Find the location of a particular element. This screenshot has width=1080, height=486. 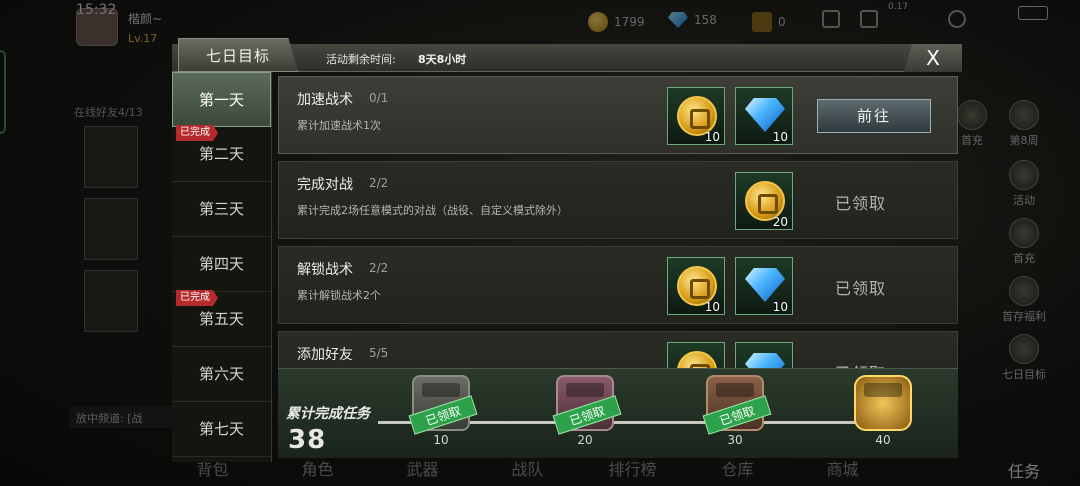

ticket-balance: 0 is located at coordinates (769, 22).